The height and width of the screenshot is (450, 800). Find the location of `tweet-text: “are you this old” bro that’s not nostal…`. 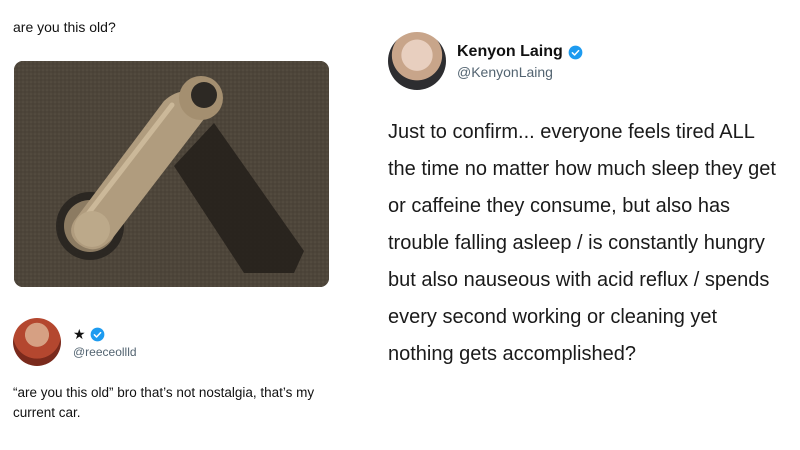

tweet-text: “are you this old” bro that’s not nostal… is located at coordinates (164, 402).